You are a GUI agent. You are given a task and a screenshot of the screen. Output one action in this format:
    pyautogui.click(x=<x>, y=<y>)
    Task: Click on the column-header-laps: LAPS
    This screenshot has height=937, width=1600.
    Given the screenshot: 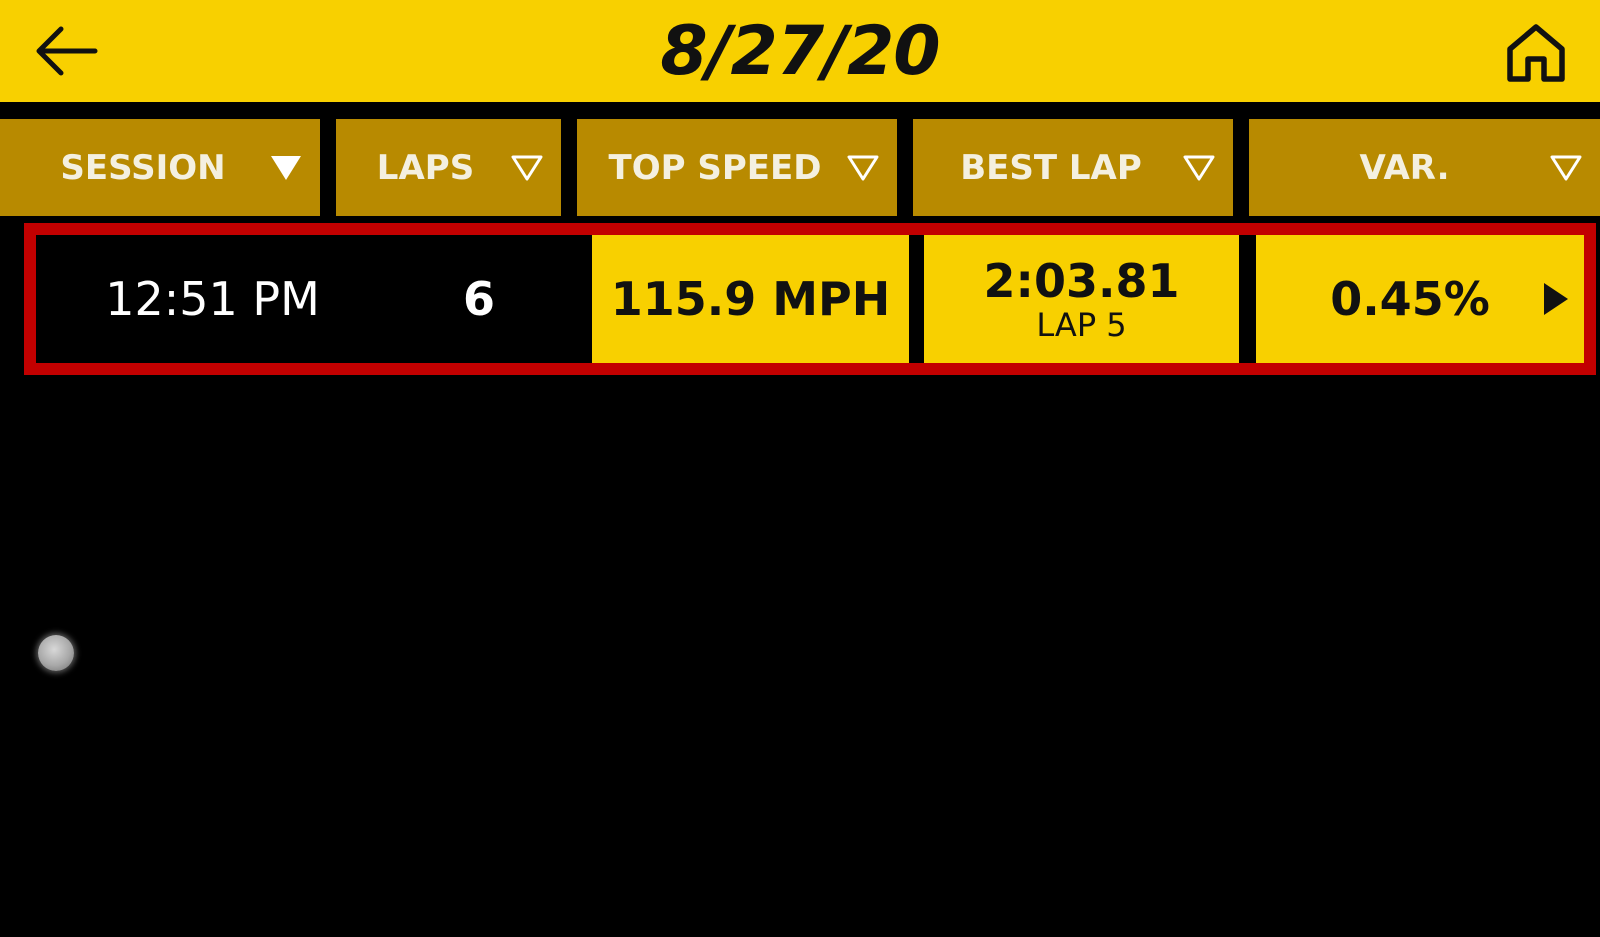 What is the action you would take?
    pyautogui.click(x=448, y=167)
    